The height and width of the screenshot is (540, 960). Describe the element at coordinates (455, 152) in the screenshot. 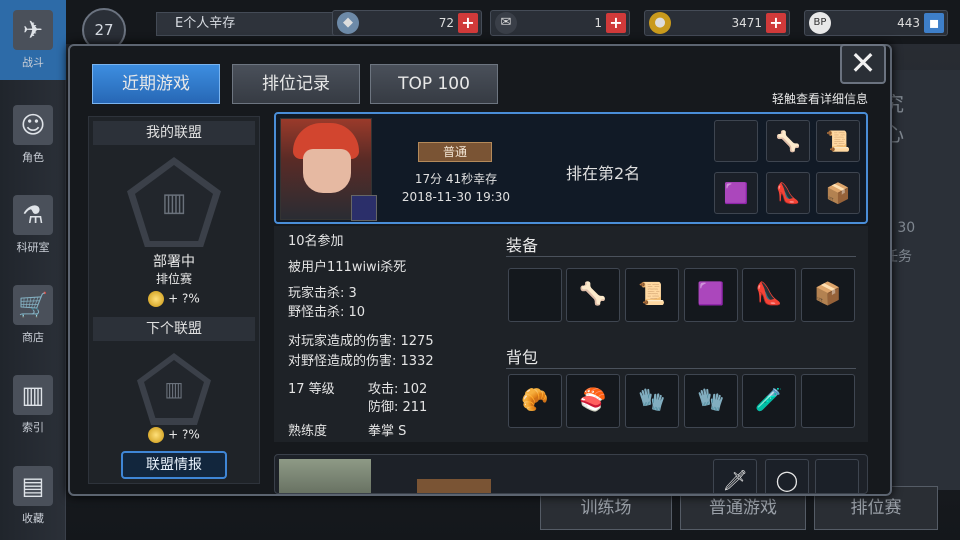

I see `game-mode-badge: 普通` at that location.